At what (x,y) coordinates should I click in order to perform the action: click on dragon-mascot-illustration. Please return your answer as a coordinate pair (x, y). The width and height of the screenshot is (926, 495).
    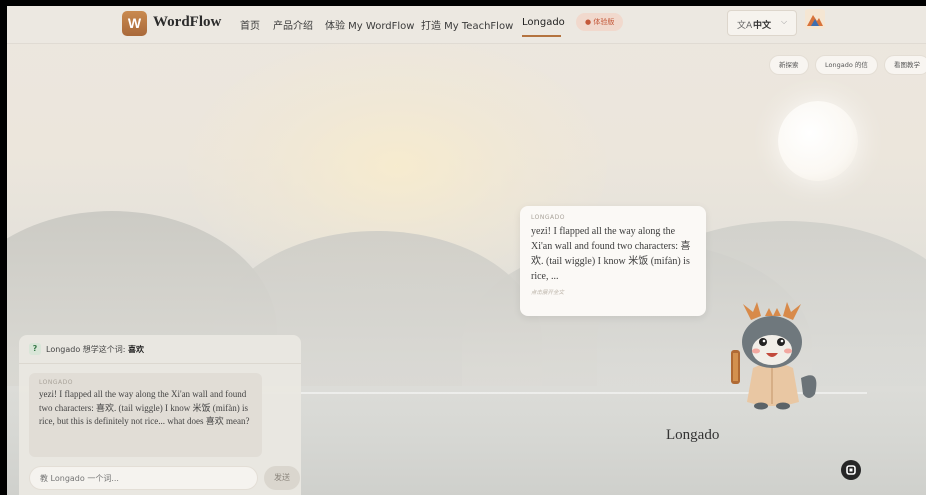
    Looking at the image, I should click on (775, 355).